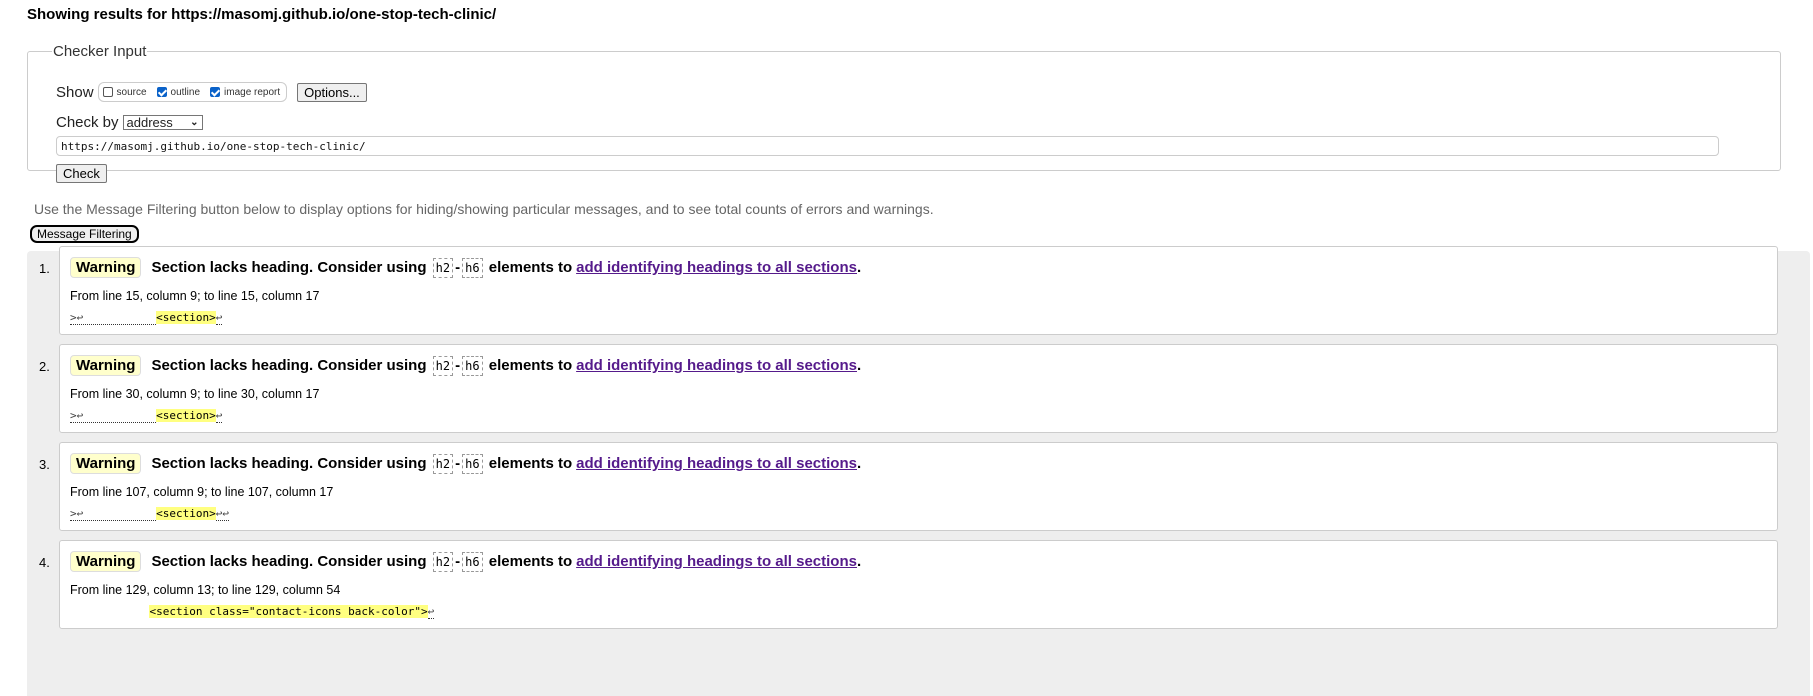 The height and width of the screenshot is (696, 1813). I want to click on show-outline-option: outline, so click(178, 92).